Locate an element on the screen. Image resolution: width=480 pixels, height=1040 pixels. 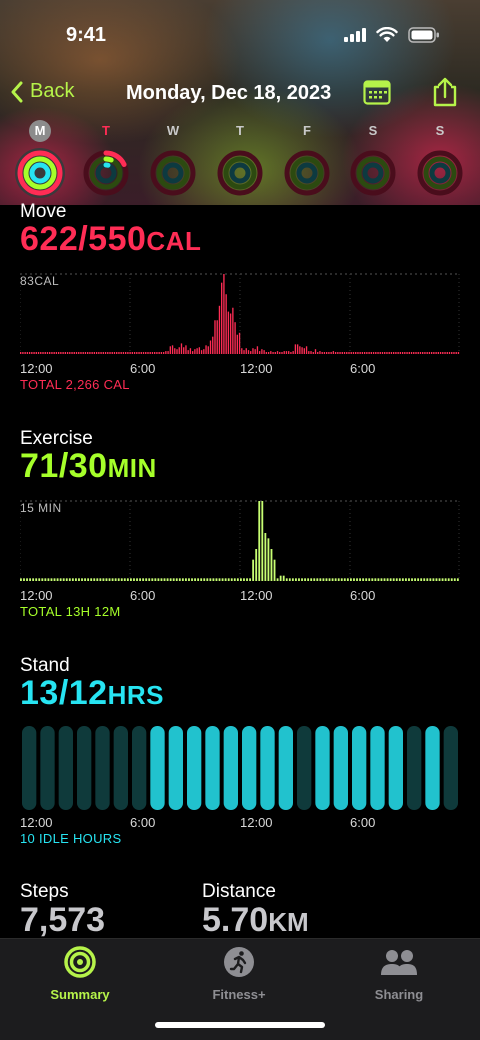
people-icon is located at coordinates (399, 962).